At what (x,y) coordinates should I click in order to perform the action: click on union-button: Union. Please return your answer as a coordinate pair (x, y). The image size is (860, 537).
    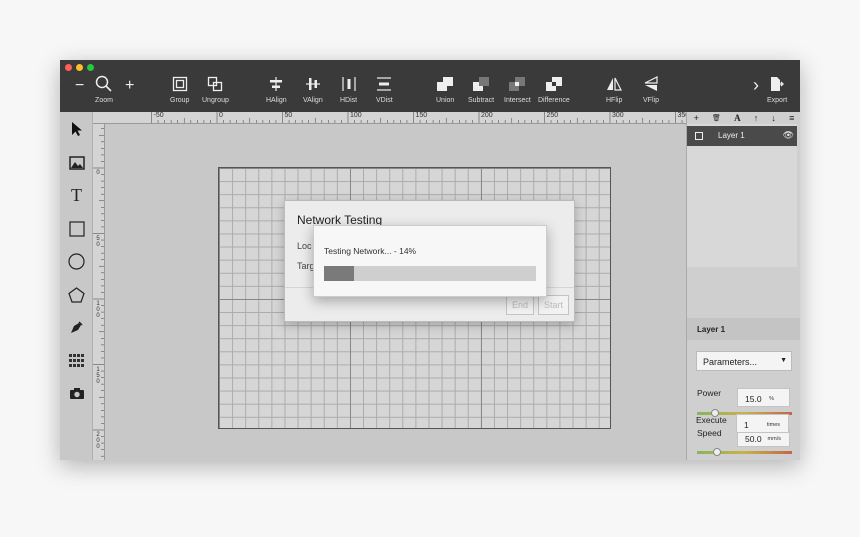
    Looking at the image, I should click on (445, 89).